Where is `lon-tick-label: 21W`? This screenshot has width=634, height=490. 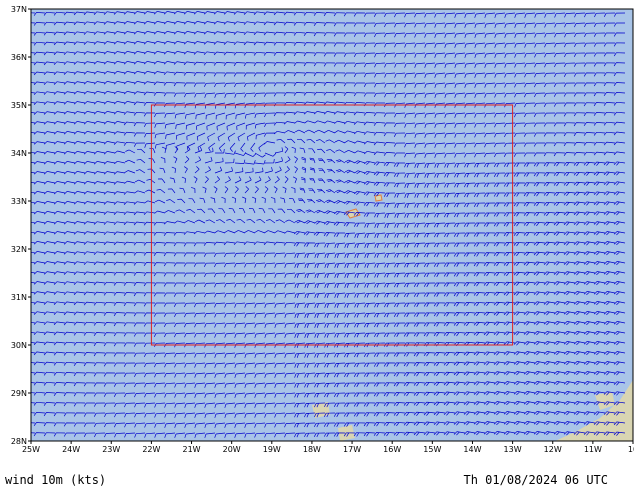 lon-tick-label: 21W is located at coordinates (191, 449).